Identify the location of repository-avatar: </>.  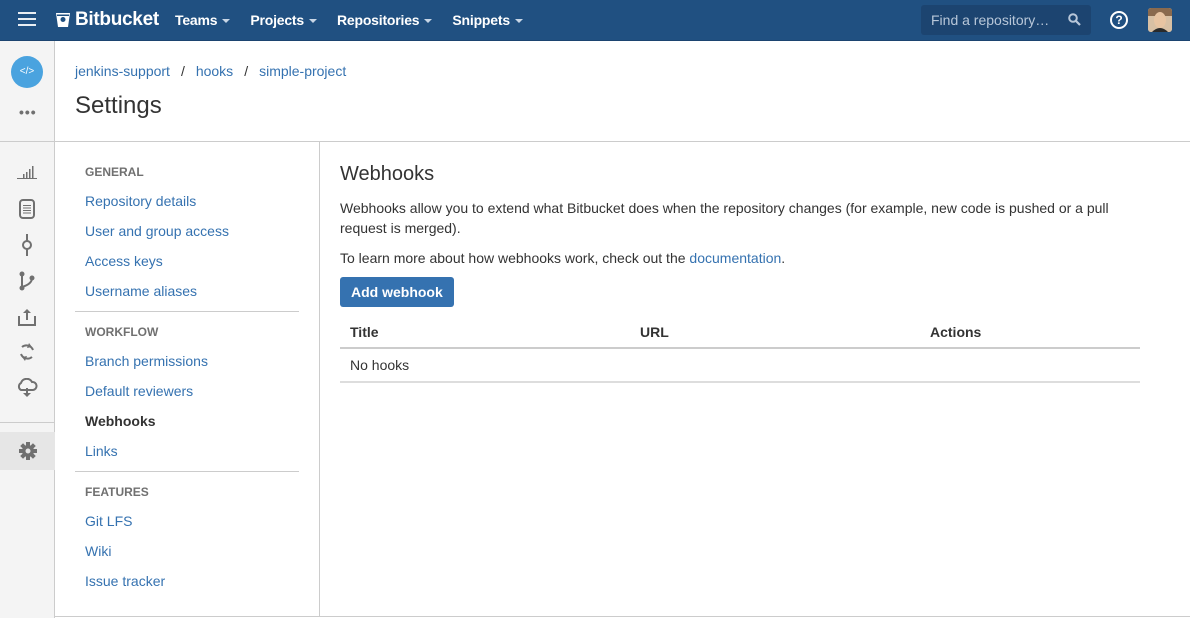
(27, 72).